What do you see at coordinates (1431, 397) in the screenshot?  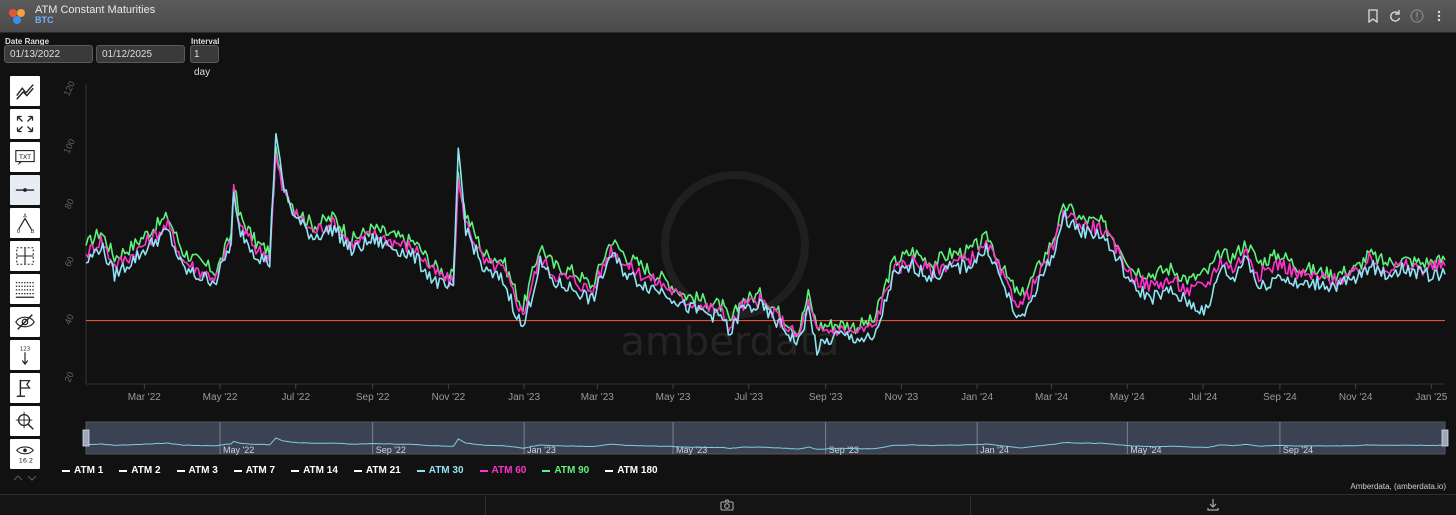 I see `x-tick-label: Jan '25` at bounding box center [1431, 397].